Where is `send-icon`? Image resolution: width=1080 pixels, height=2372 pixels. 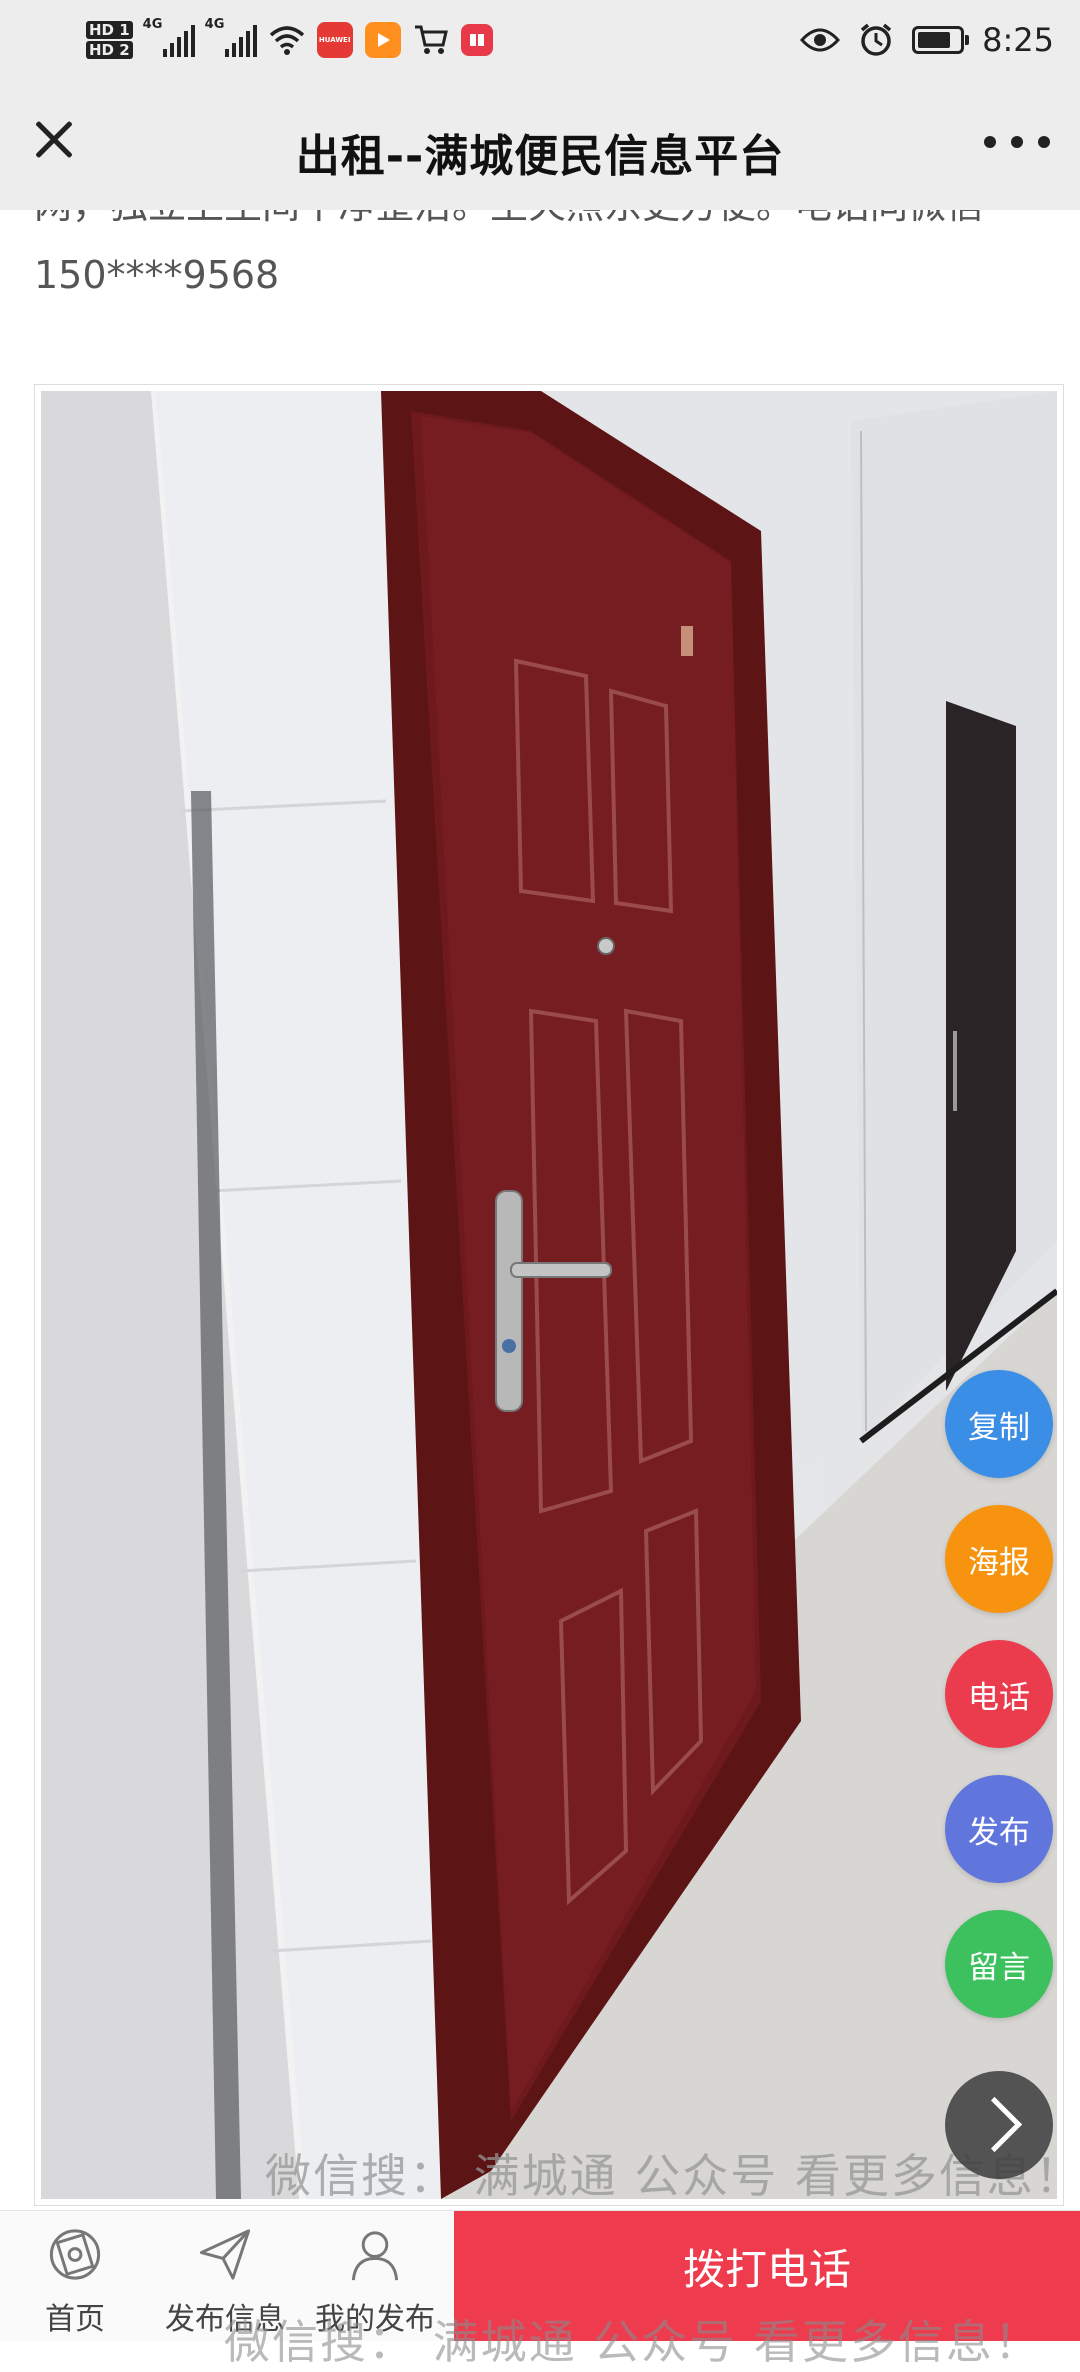 send-icon is located at coordinates (225, 2254).